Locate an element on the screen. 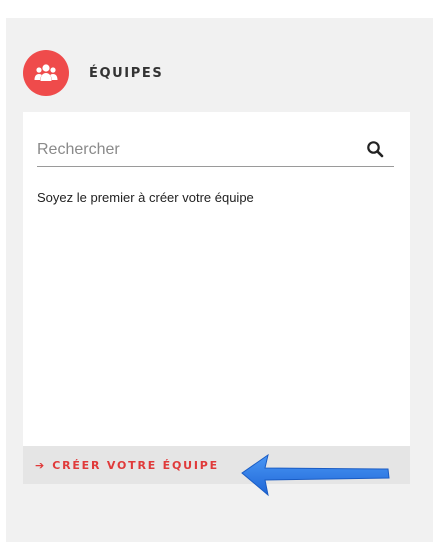 Image resolution: width=437 pixels, height=542 pixels. arrow-right-icon: ➔ is located at coordinates (40, 465).